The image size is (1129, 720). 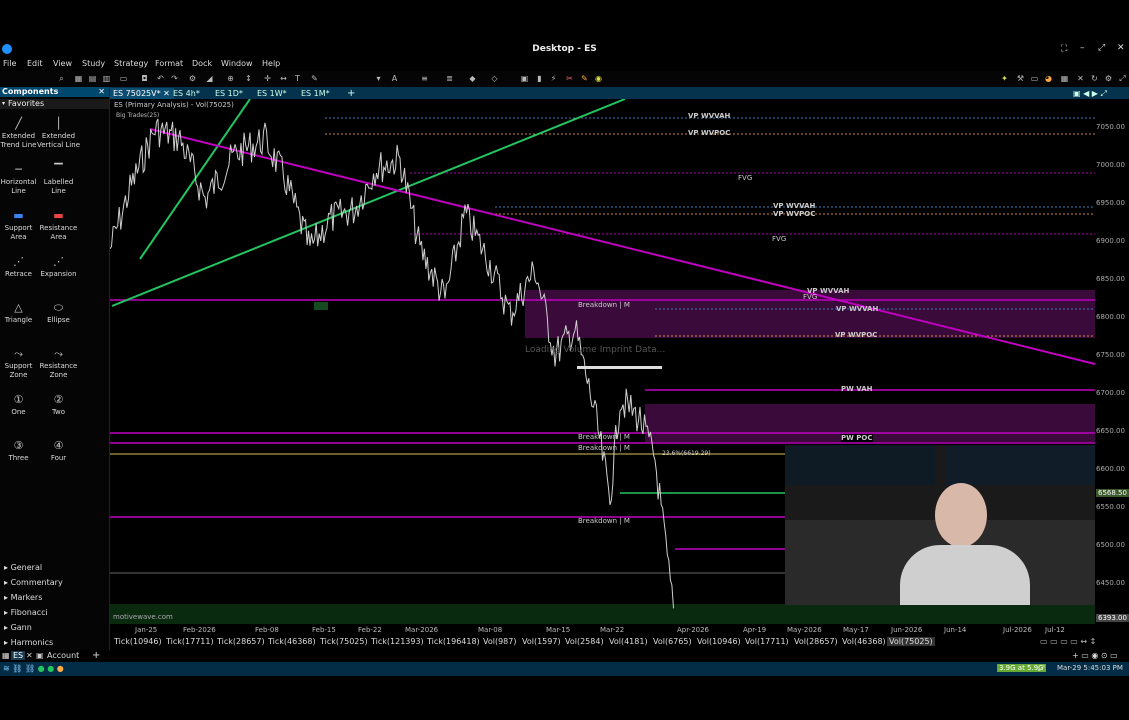 I want to click on category-general: ▸ General, so click(x=54, y=567).